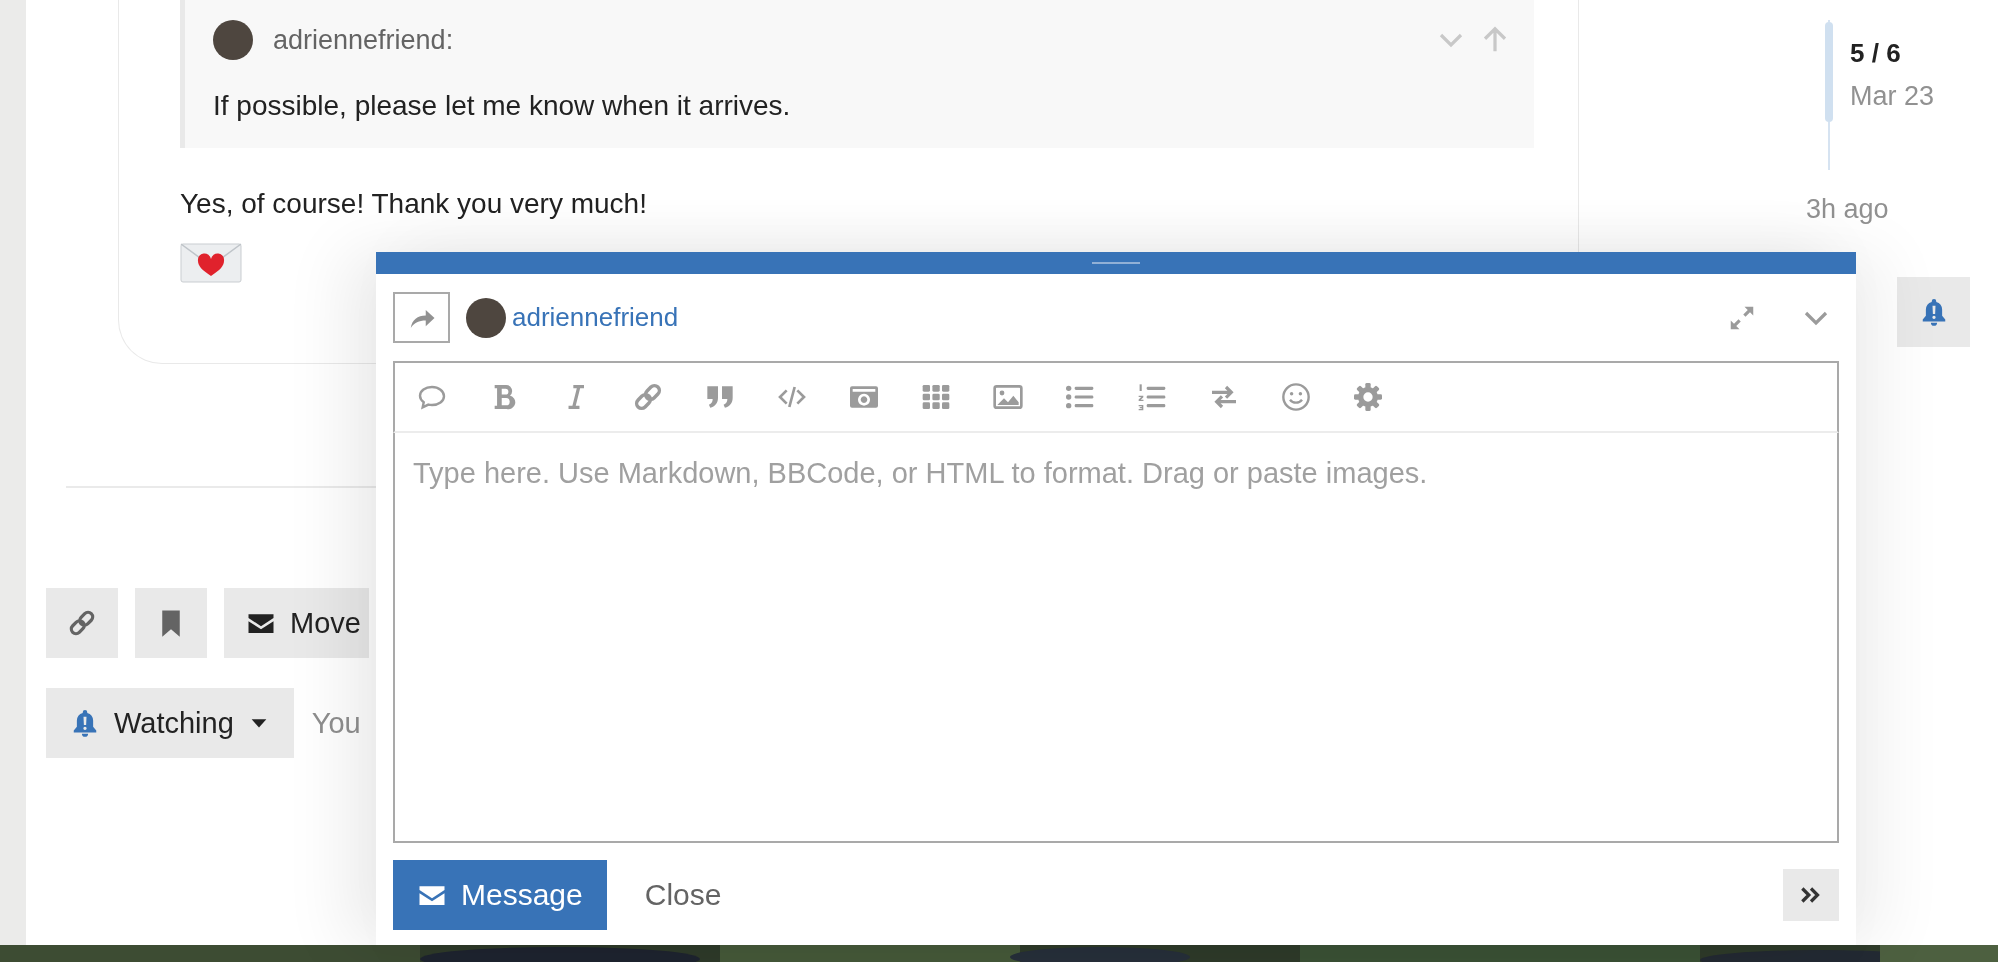 The height and width of the screenshot is (962, 1998). Describe the element at coordinates (1152, 397) in the screenshot. I see `numbered-list-icon` at that location.